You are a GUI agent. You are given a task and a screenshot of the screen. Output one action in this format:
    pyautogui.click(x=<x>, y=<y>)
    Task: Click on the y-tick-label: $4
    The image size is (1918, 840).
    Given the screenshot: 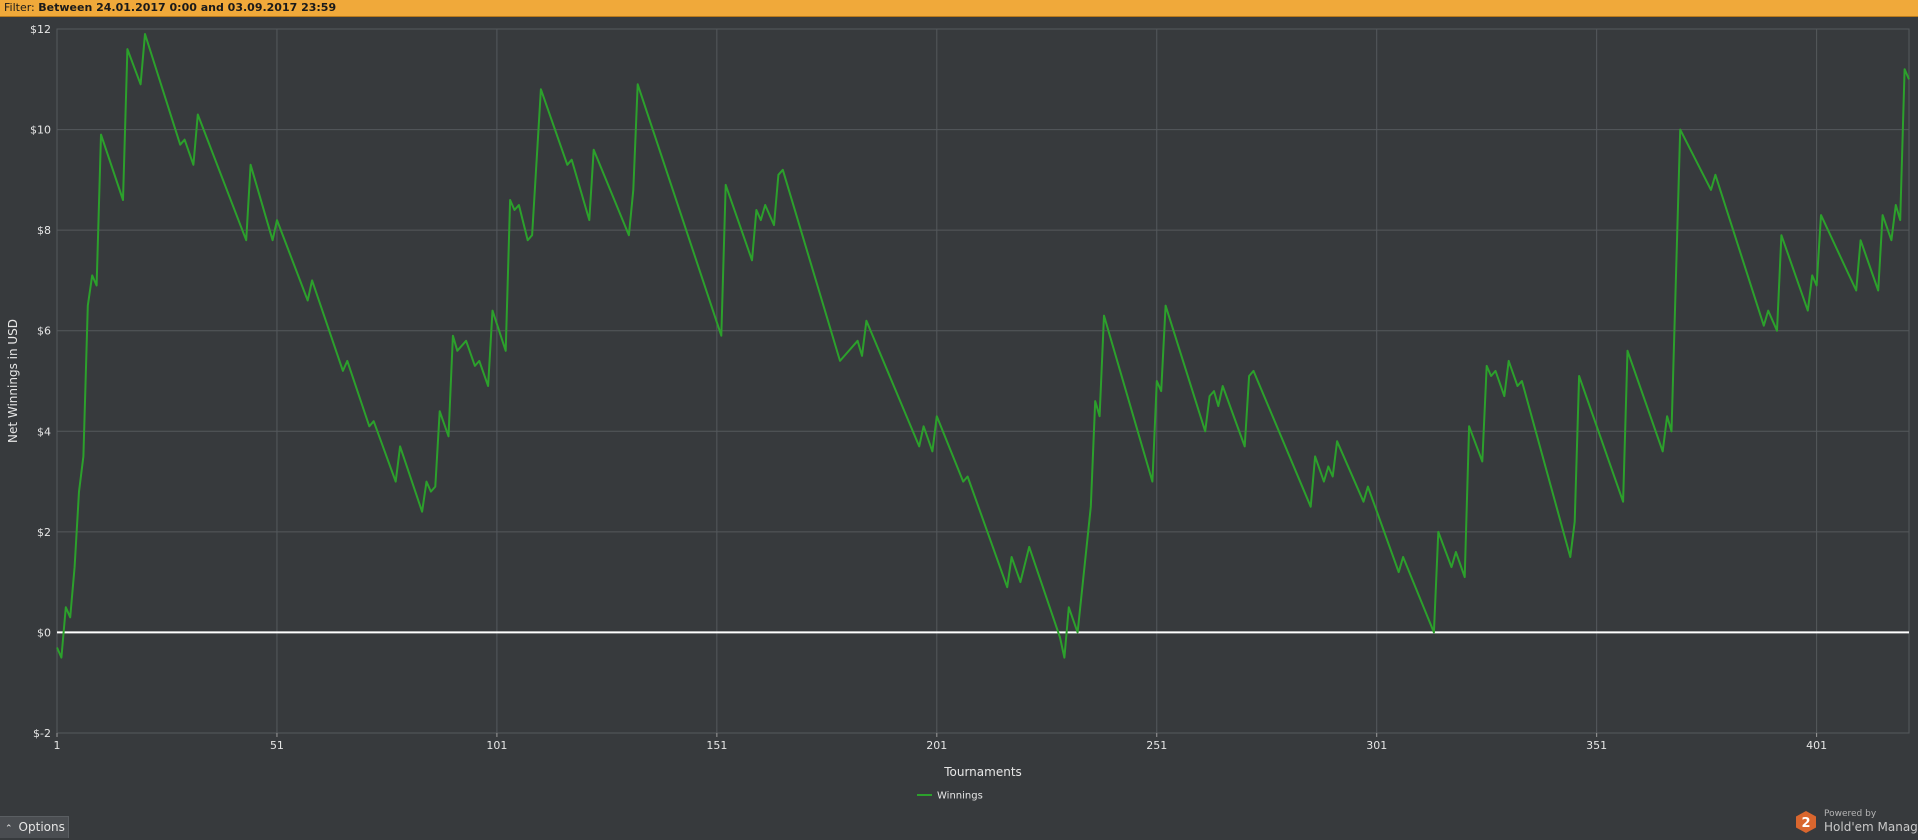 What is the action you would take?
    pyautogui.click(x=44, y=431)
    